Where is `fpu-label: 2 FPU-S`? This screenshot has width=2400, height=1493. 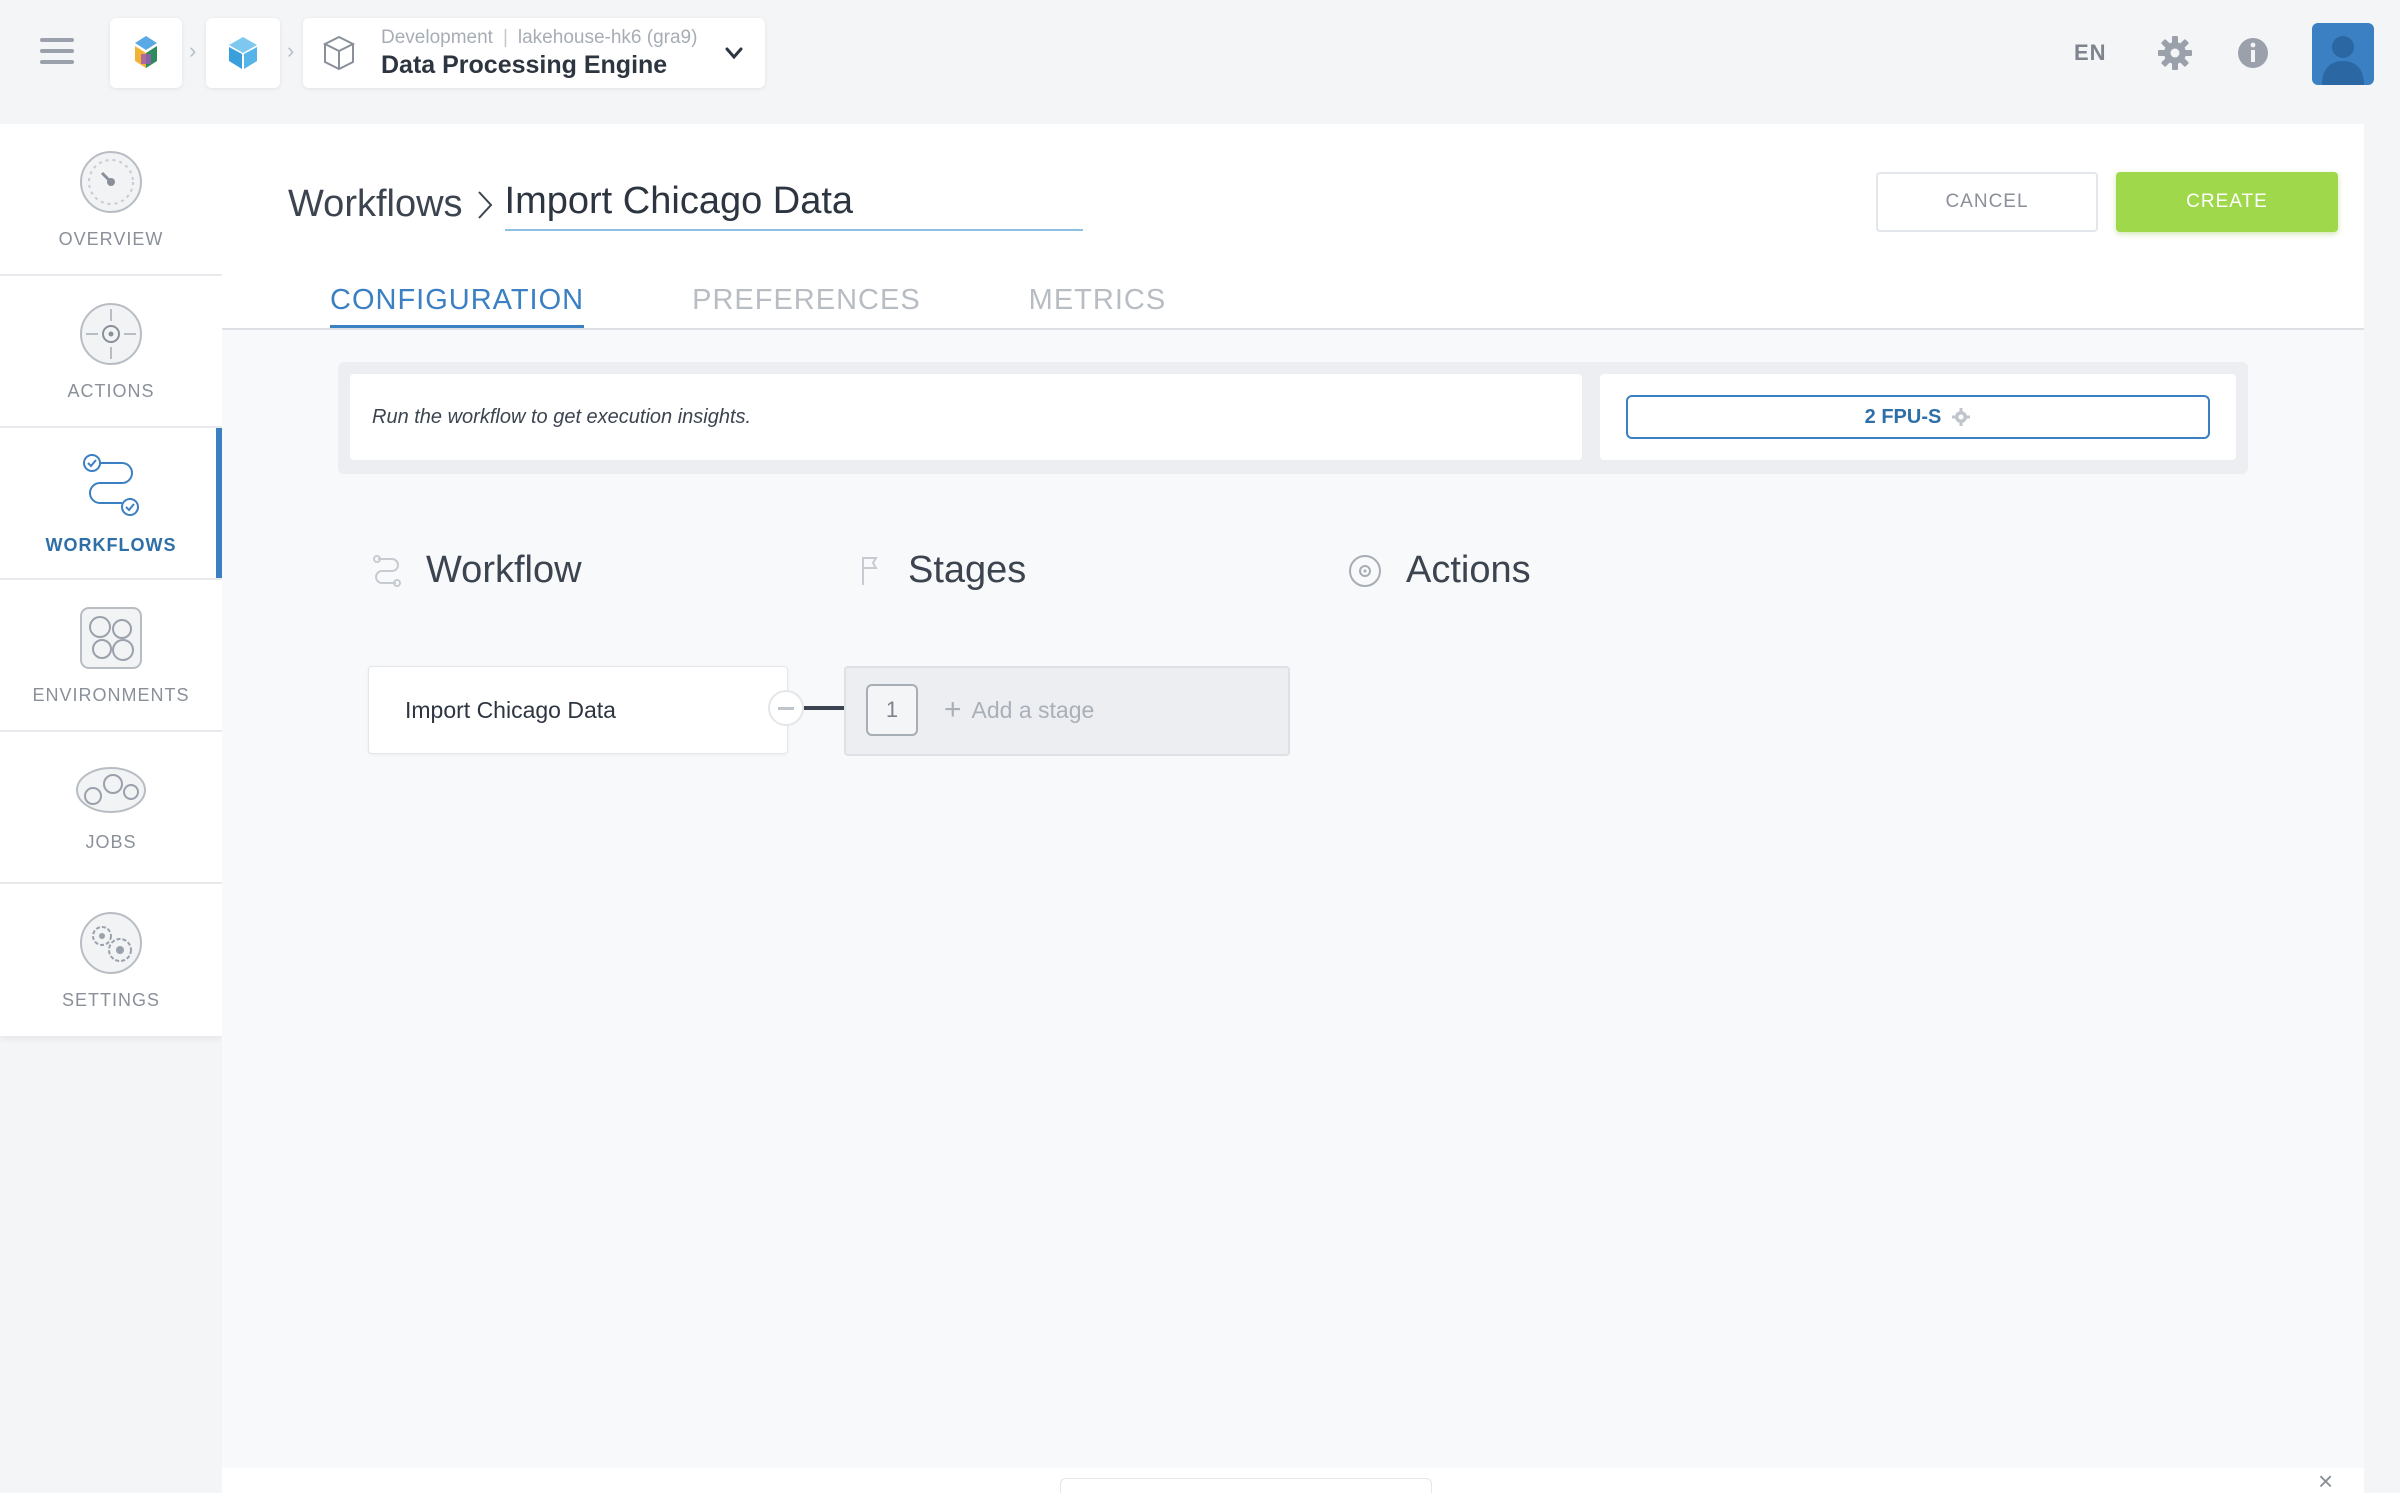
fpu-label: 2 FPU-S is located at coordinates (1903, 416).